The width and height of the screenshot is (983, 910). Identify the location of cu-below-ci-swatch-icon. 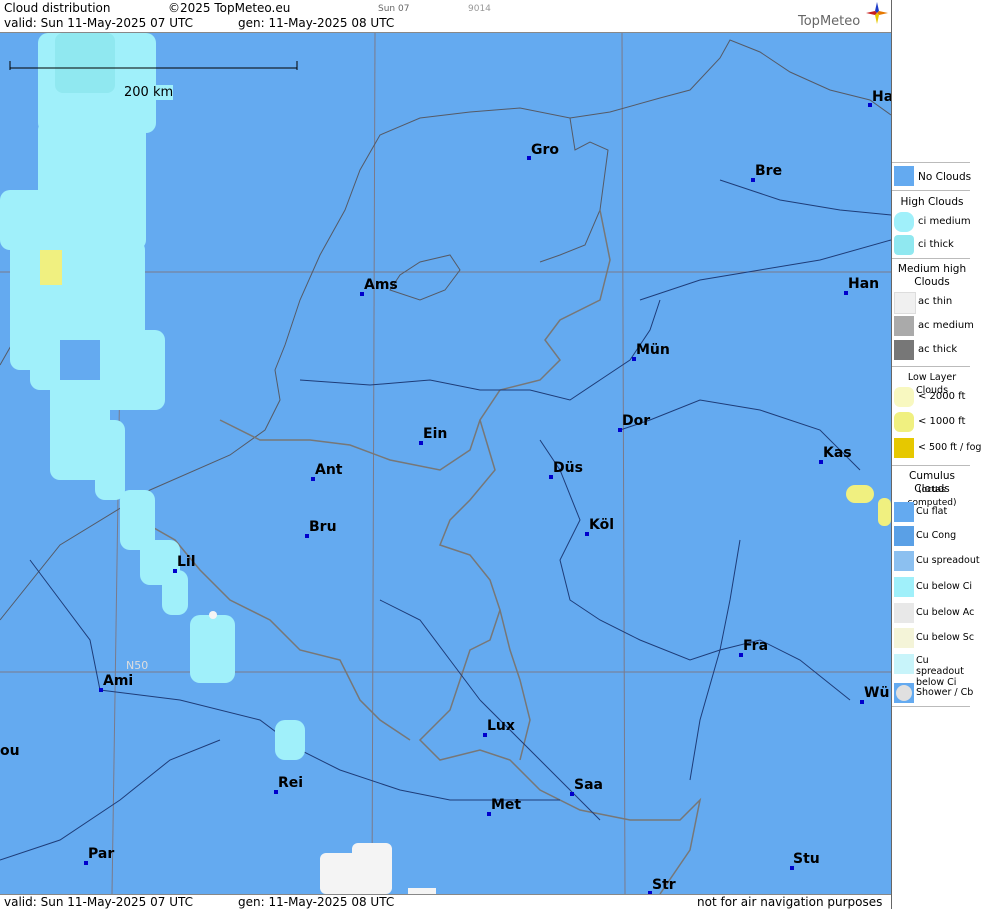
(904, 587).